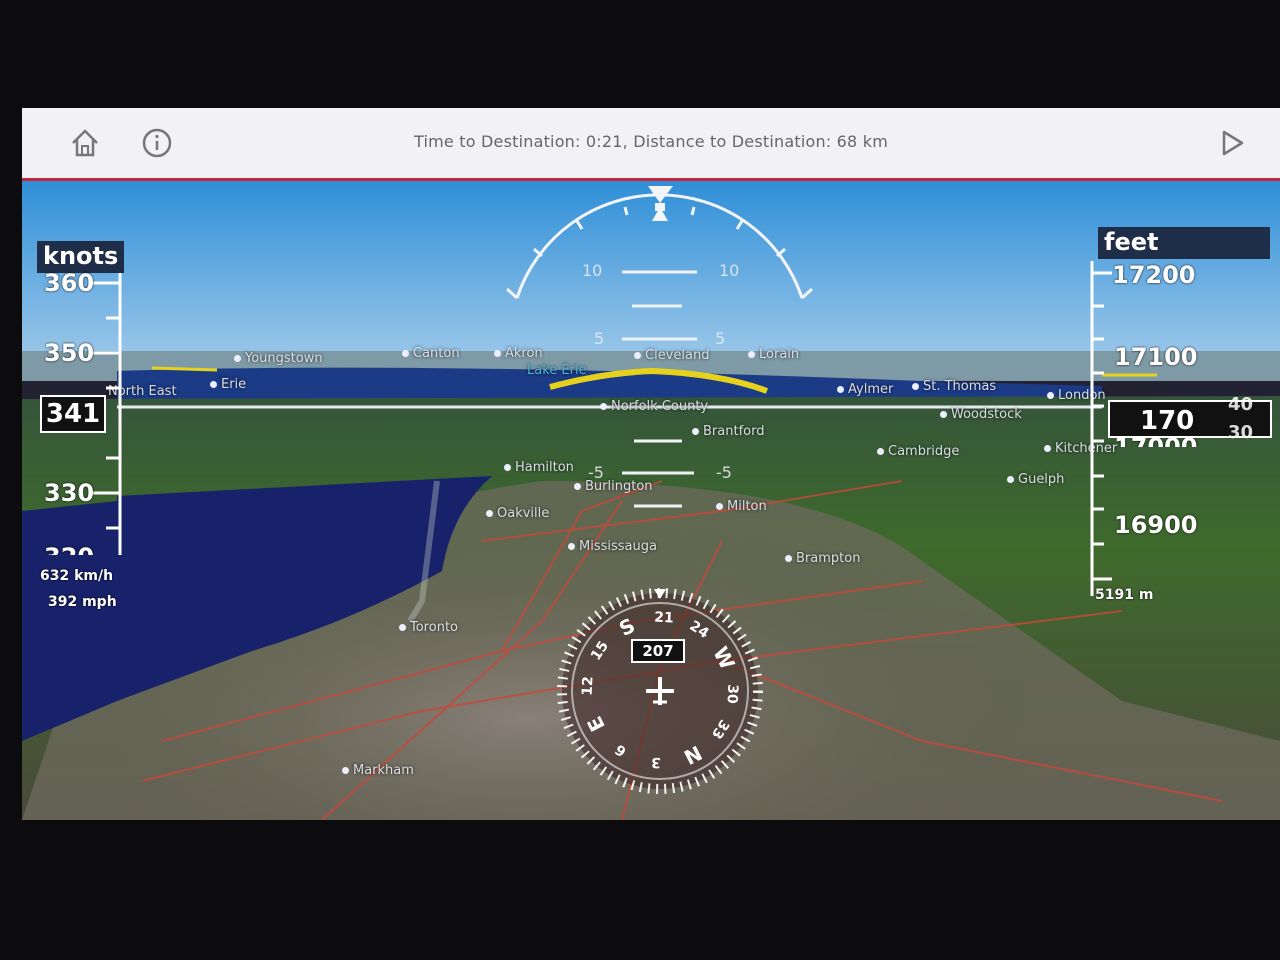  Describe the element at coordinates (69, 283) in the screenshot. I see `airspeed-tick: 360` at that location.